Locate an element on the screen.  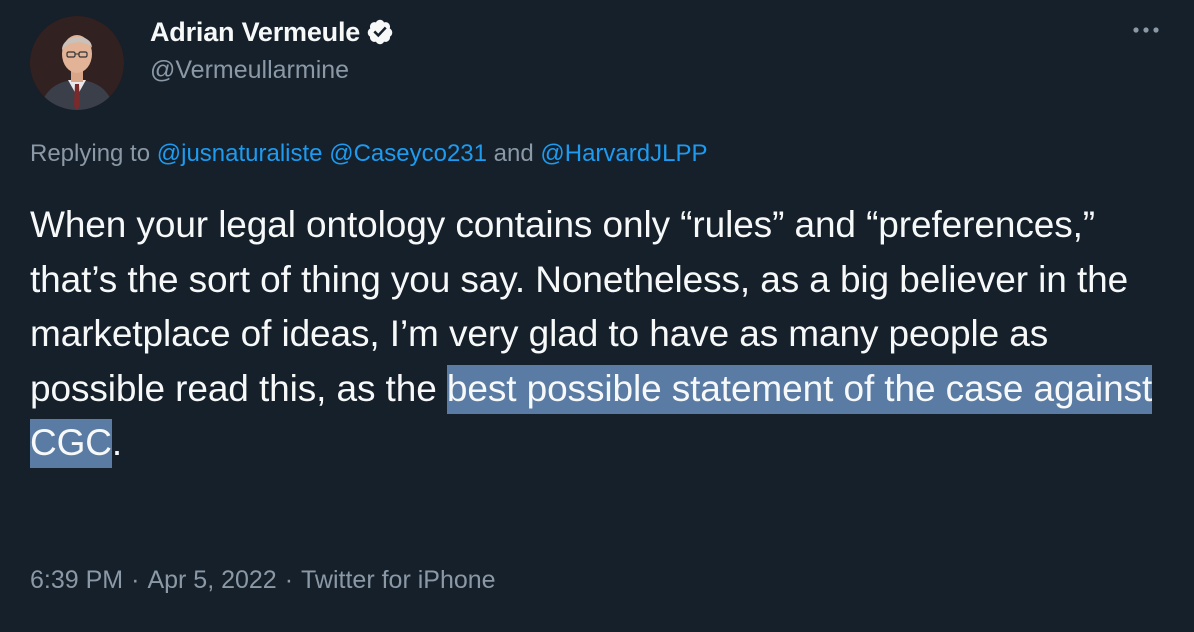
mention-link: @Caseyco231 is located at coordinates (408, 153).